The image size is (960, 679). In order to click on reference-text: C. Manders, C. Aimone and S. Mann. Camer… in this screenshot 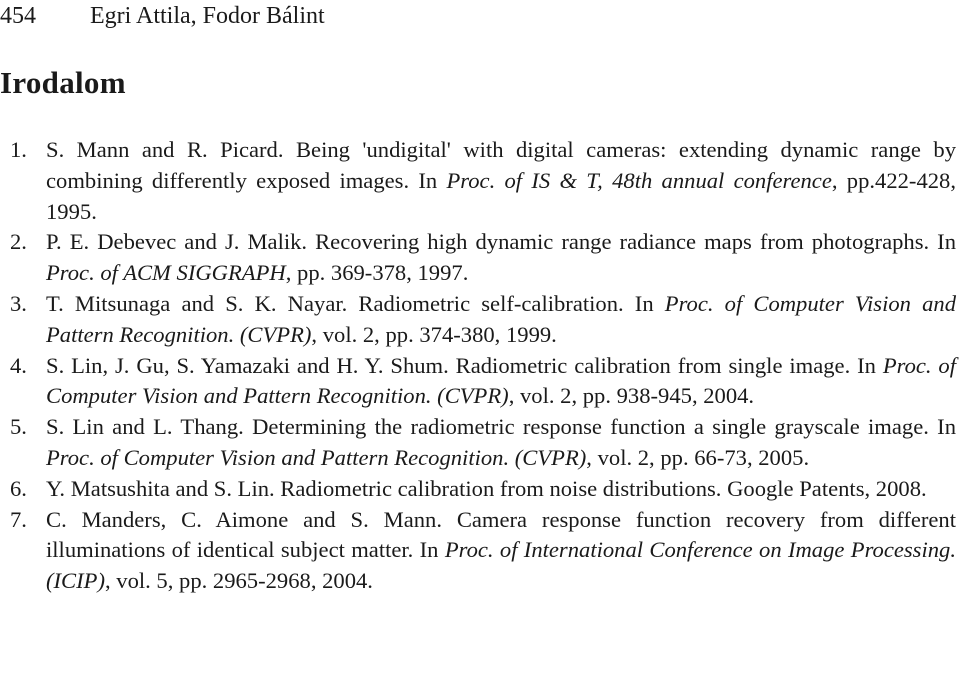, I will do `click(501, 550)`.